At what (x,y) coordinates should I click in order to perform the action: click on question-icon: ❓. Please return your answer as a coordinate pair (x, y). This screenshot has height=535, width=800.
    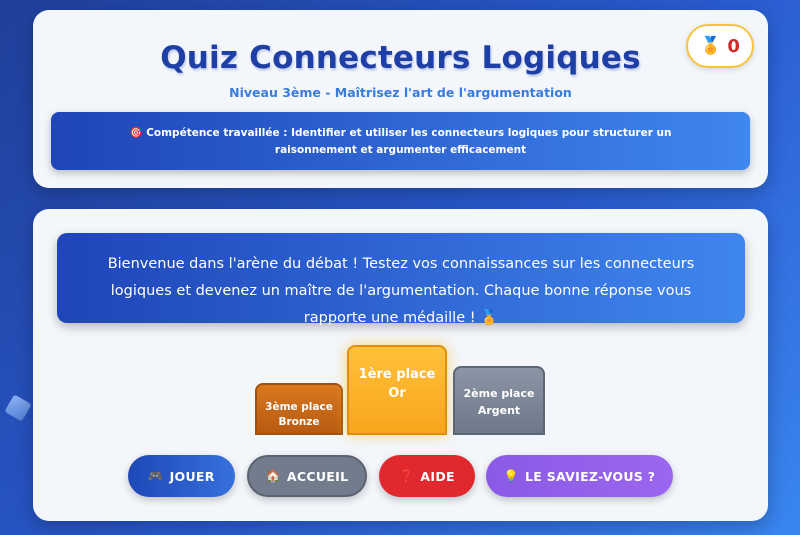
    Looking at the image, I should click on (407, 476).